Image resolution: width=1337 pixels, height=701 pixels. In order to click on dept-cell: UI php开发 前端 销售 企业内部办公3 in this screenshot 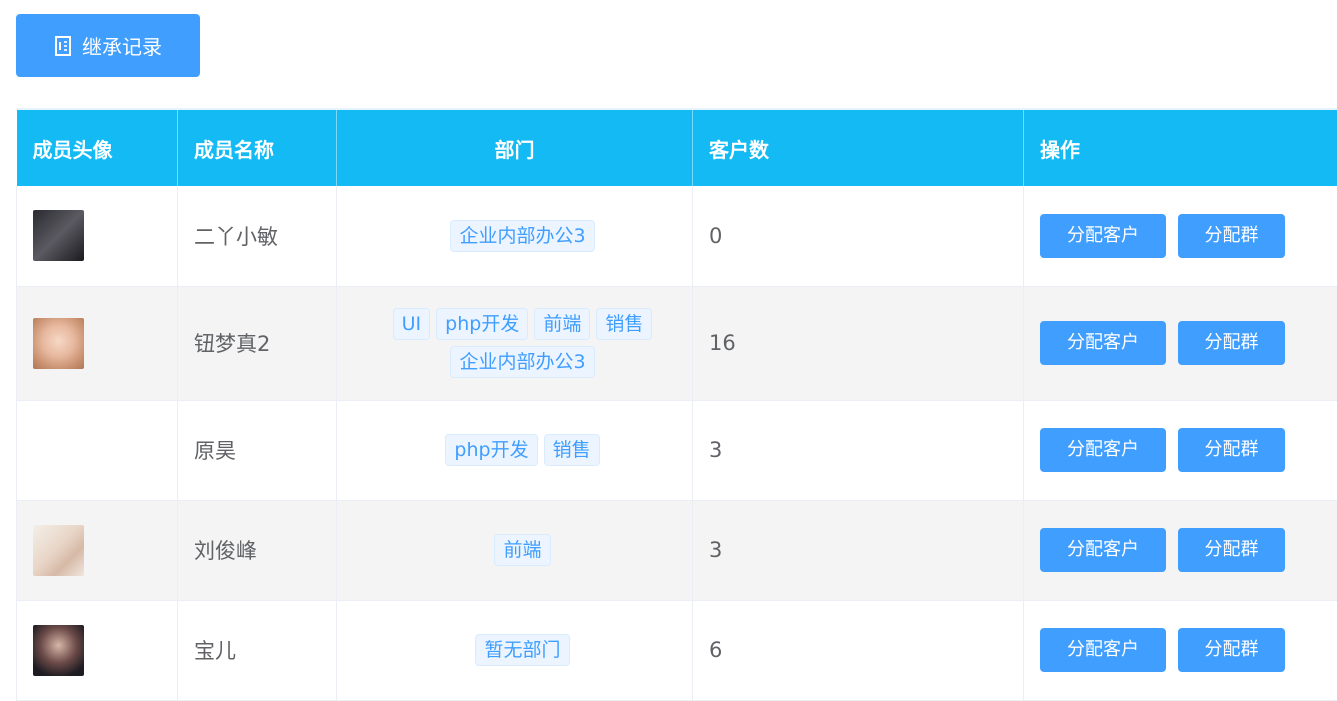, I will do `click(515, 343)`.